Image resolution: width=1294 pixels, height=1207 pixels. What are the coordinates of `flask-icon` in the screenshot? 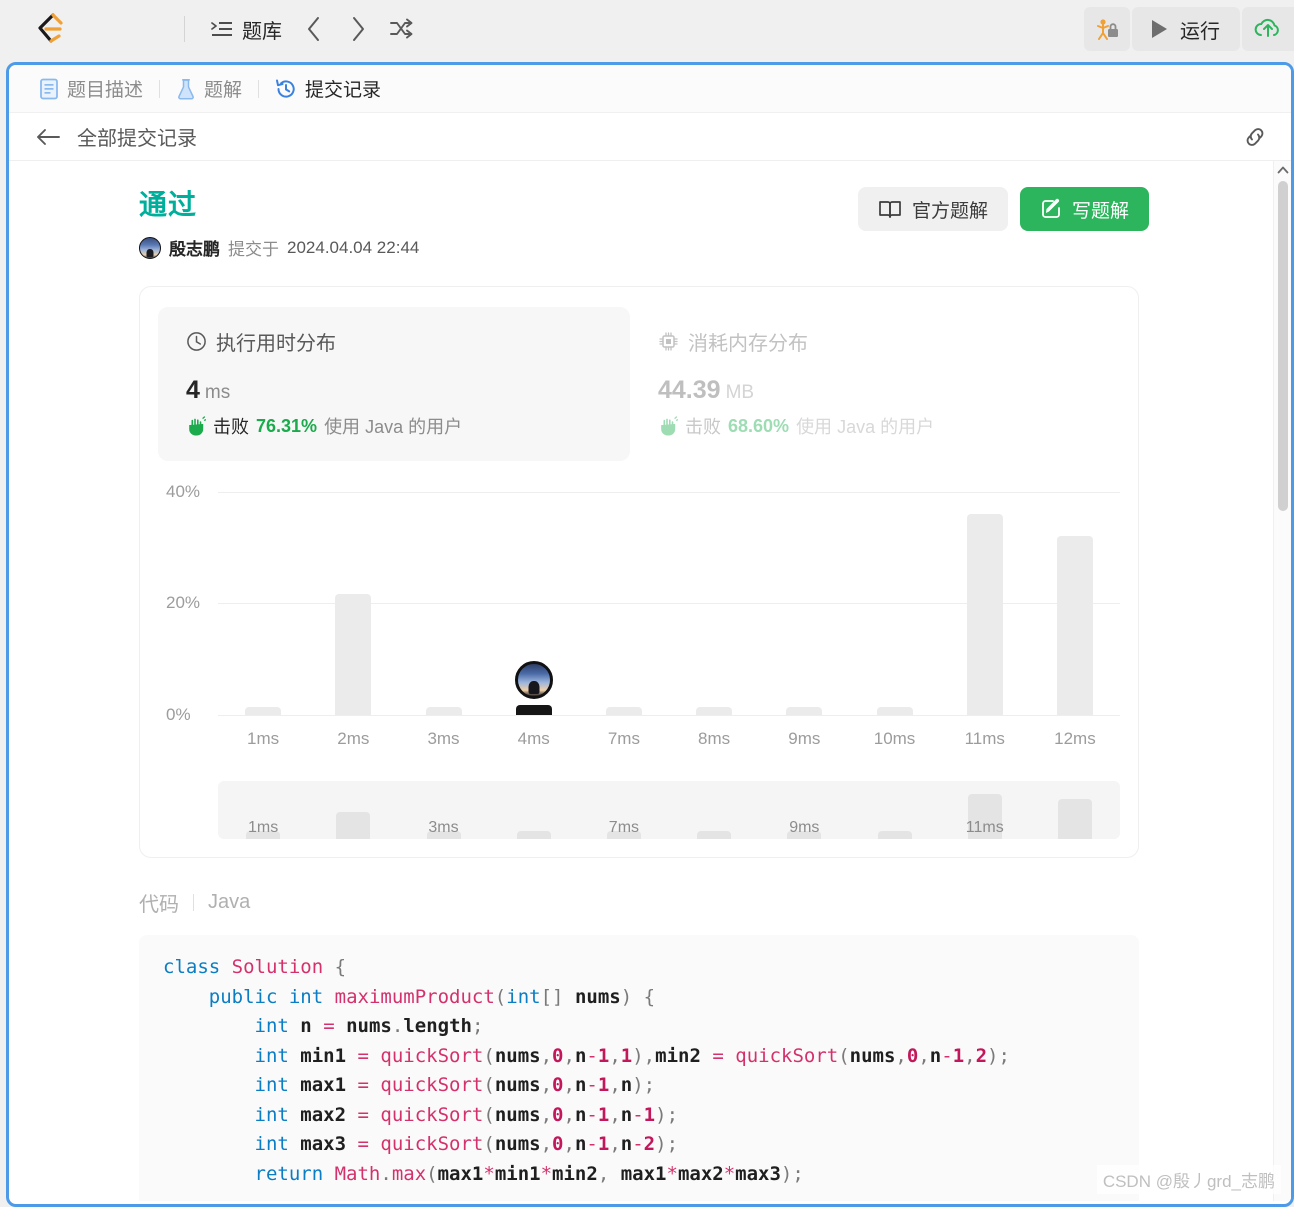 It's located at (186, 89).